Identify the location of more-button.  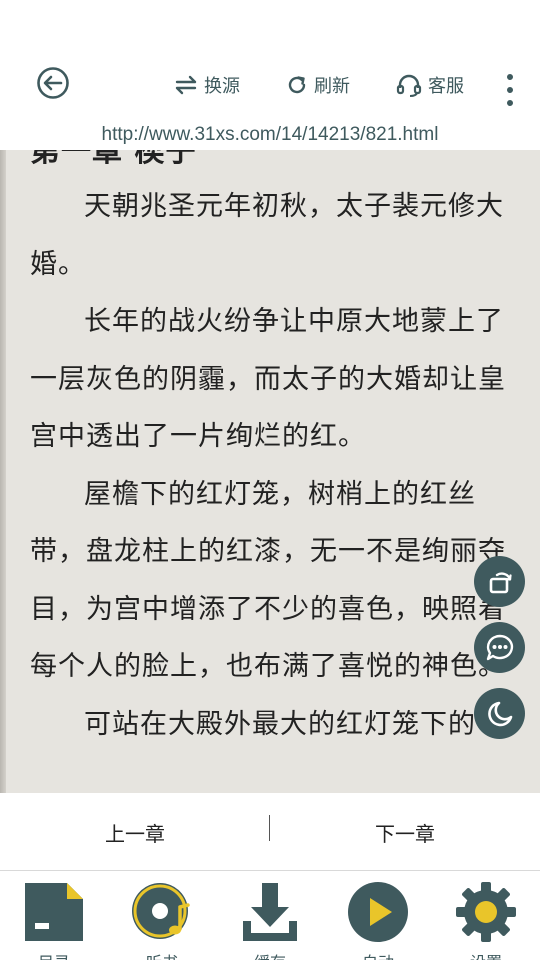
(510, 90).